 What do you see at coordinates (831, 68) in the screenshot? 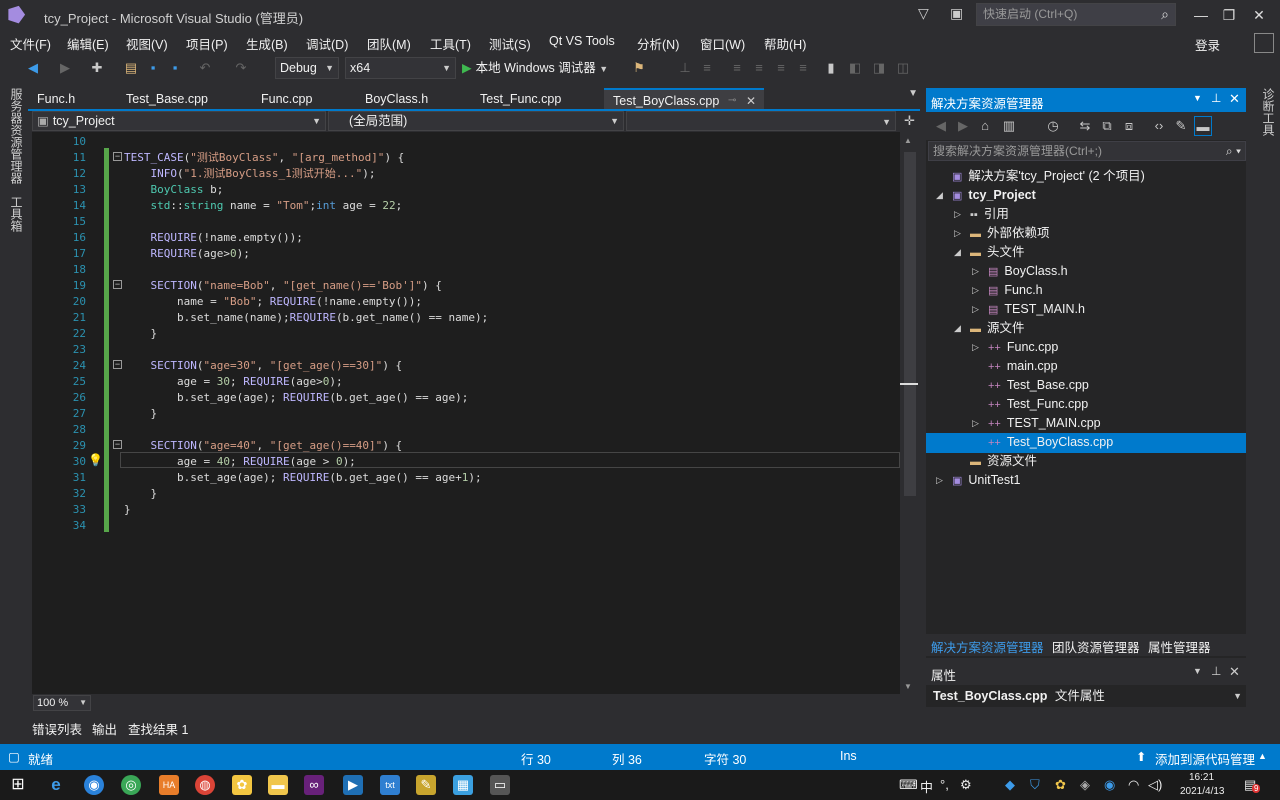
I see `bookmark-icon: ▮` at bounding box center [831, 68].